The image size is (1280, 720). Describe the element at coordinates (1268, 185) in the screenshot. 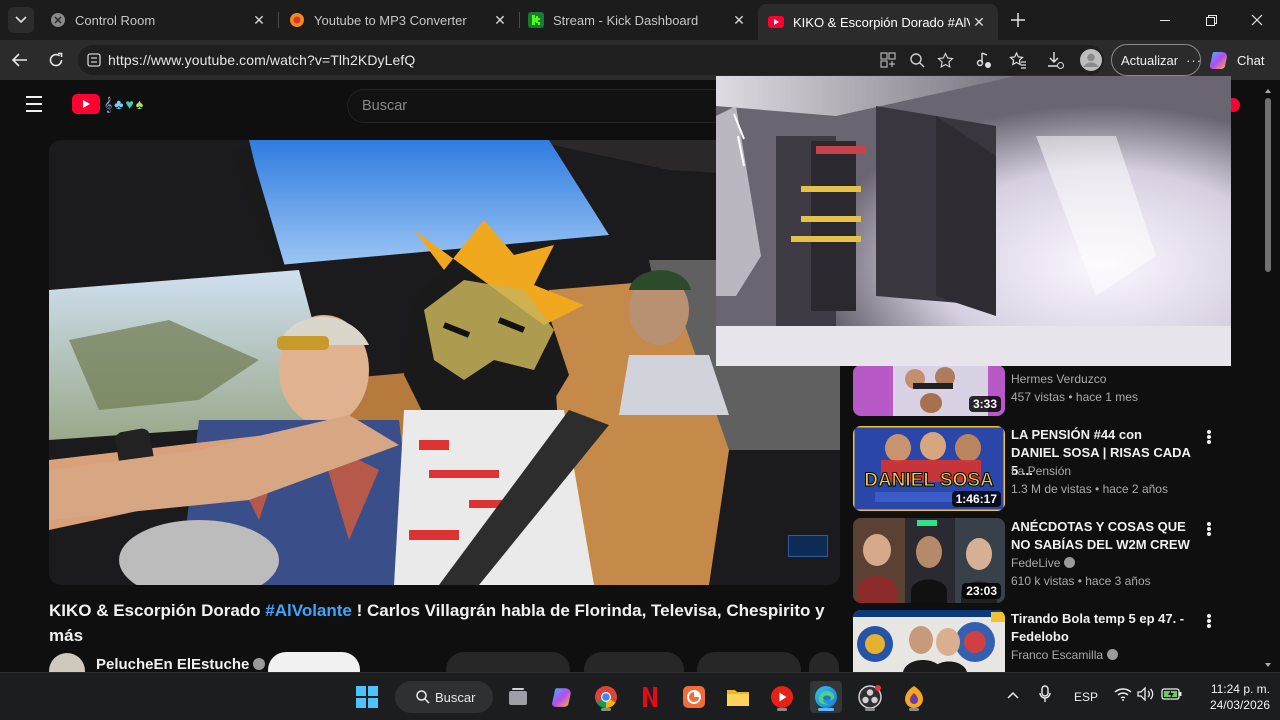

I see `scrollbar-thumb` at that location.